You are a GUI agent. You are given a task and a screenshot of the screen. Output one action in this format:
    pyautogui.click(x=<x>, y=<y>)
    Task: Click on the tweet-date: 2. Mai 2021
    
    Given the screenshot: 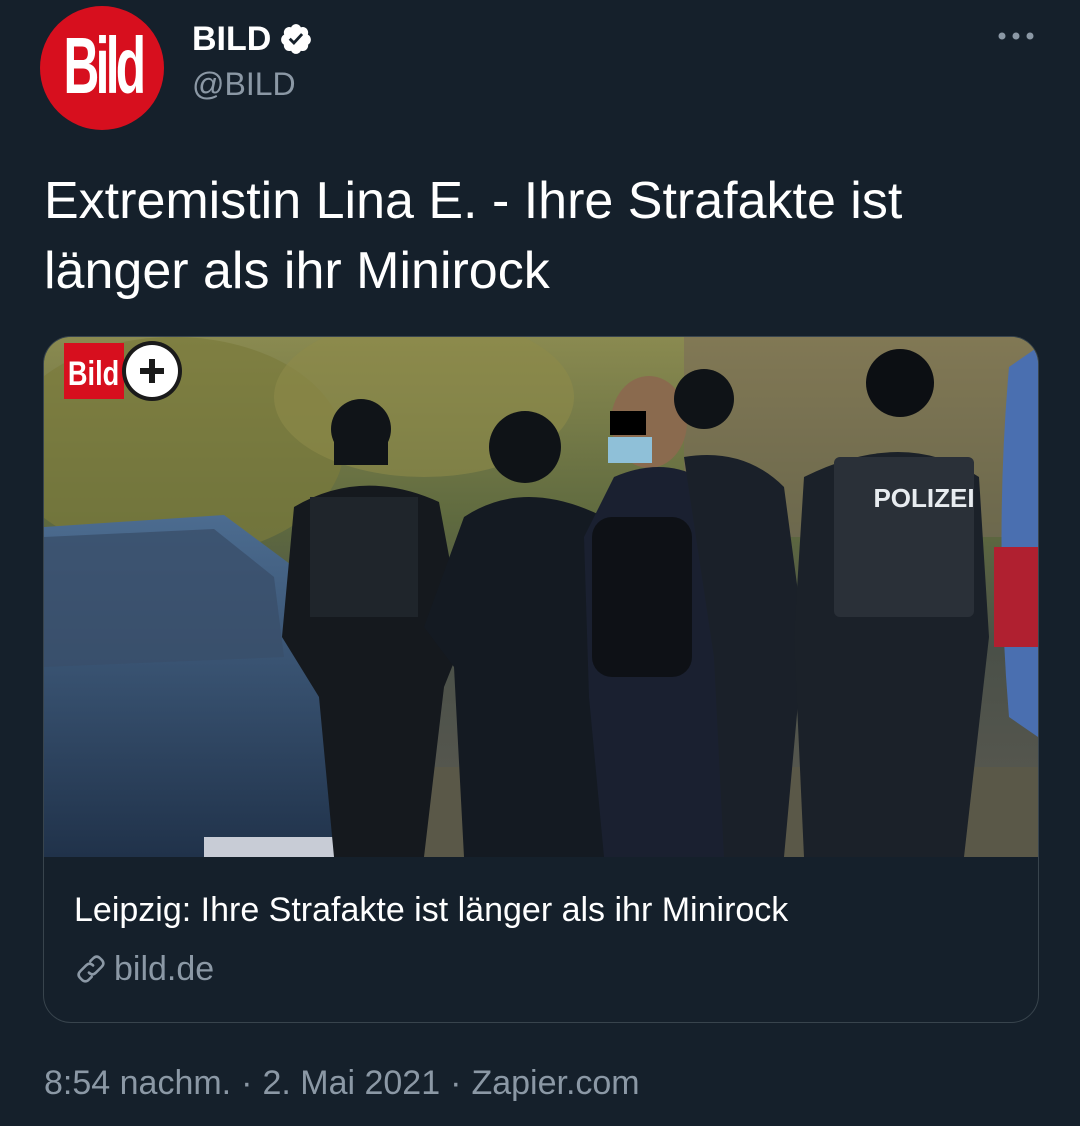 What is the action you would take?
    pyautogui.click(x=351, y=1083)
    